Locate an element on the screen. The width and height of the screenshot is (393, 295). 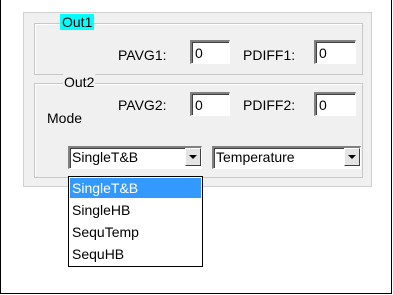
pavg1-input is located at coordinates (210, 52).